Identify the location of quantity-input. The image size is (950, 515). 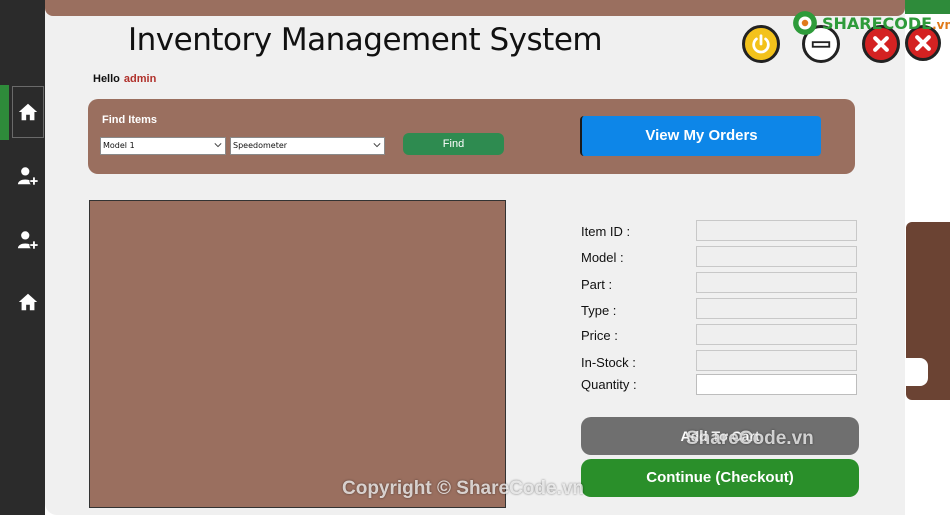
(776, 384).